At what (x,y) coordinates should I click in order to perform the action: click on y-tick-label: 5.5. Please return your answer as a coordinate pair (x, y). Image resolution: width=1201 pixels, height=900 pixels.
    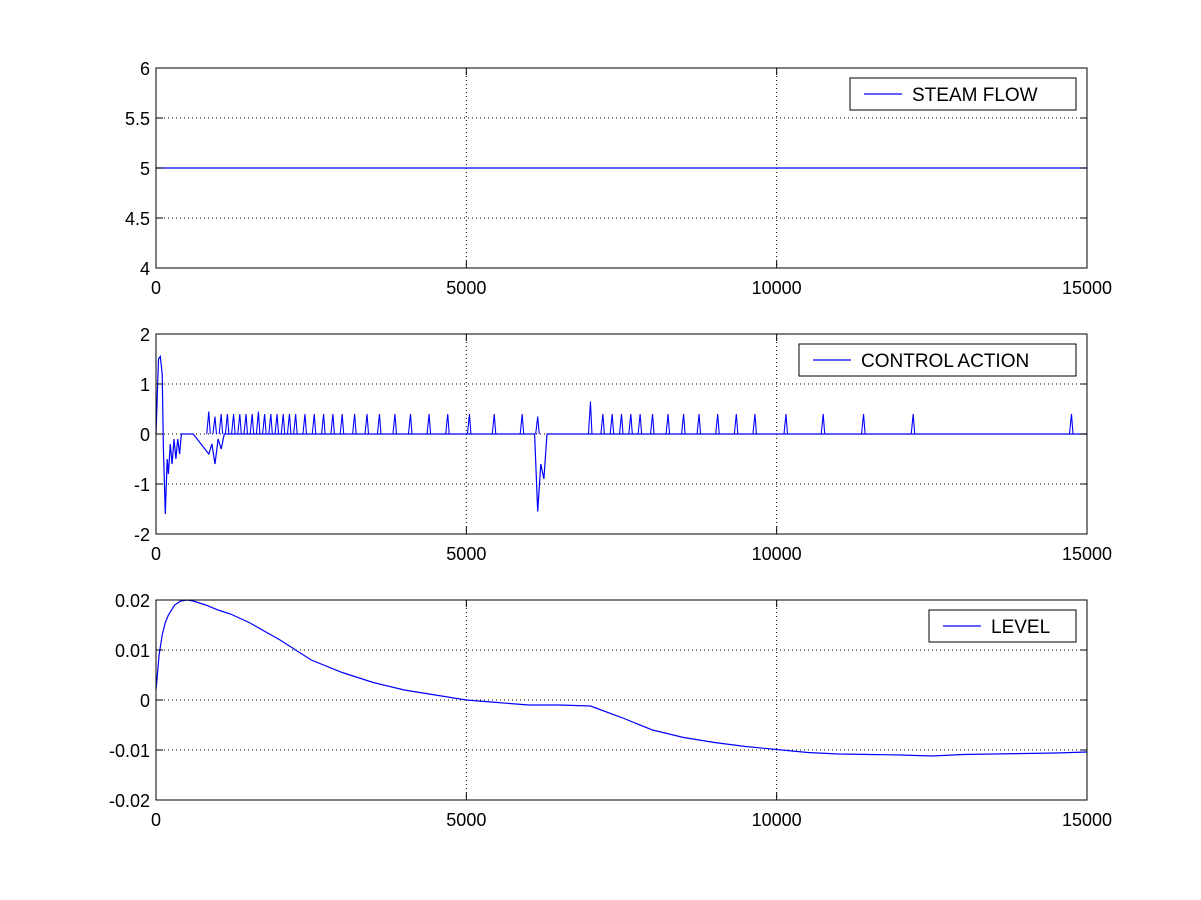
    Looking at the image, I should click on (137, 119).